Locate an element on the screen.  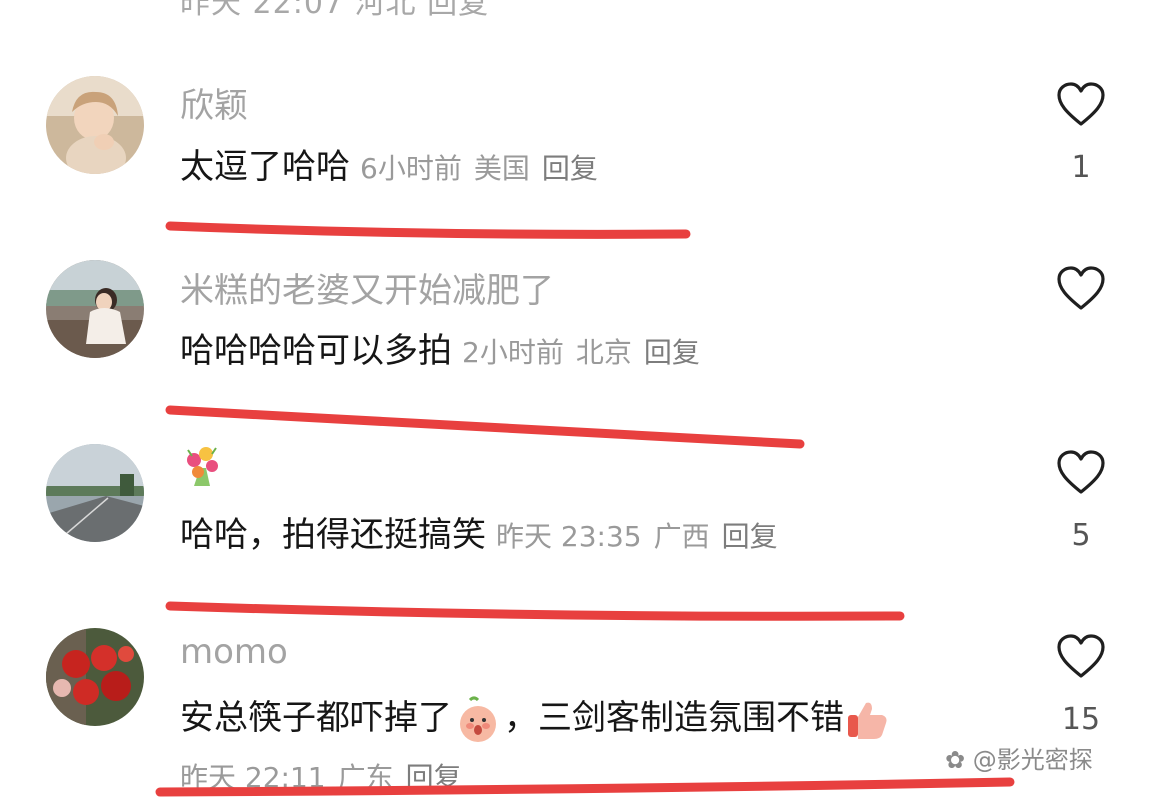
watermark-text: @影光密探 is located at coordinates (1032, 760).